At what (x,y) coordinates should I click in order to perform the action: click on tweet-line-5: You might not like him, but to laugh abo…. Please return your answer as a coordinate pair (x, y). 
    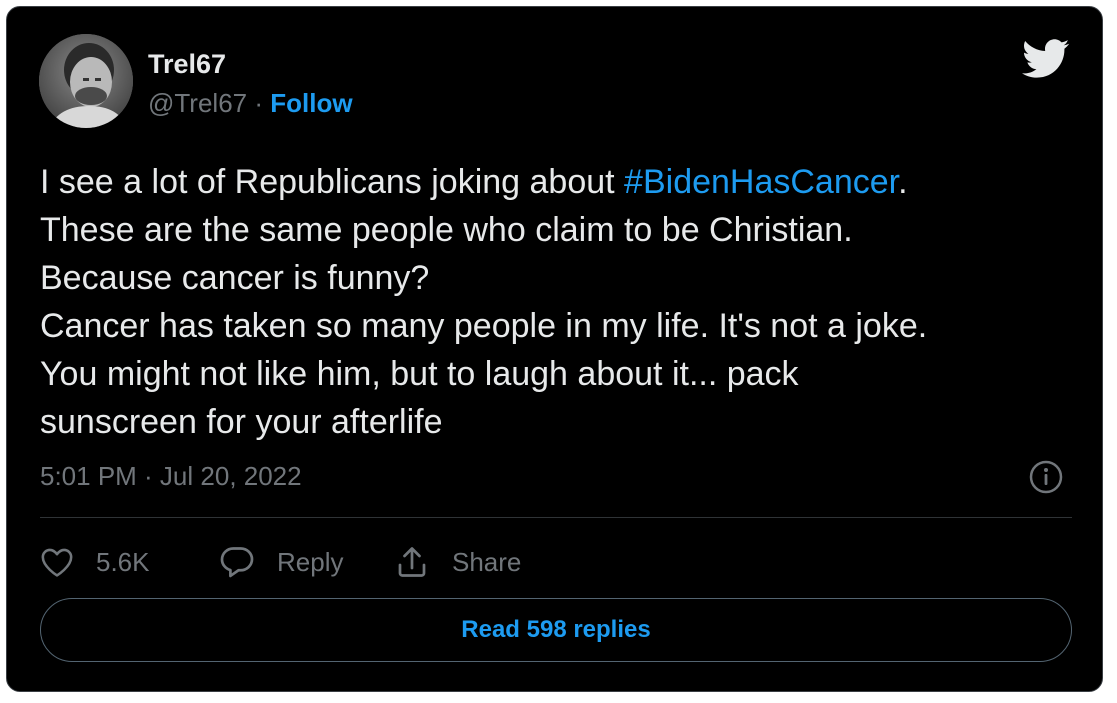
    Looking at the image, I should click on (419, 374).